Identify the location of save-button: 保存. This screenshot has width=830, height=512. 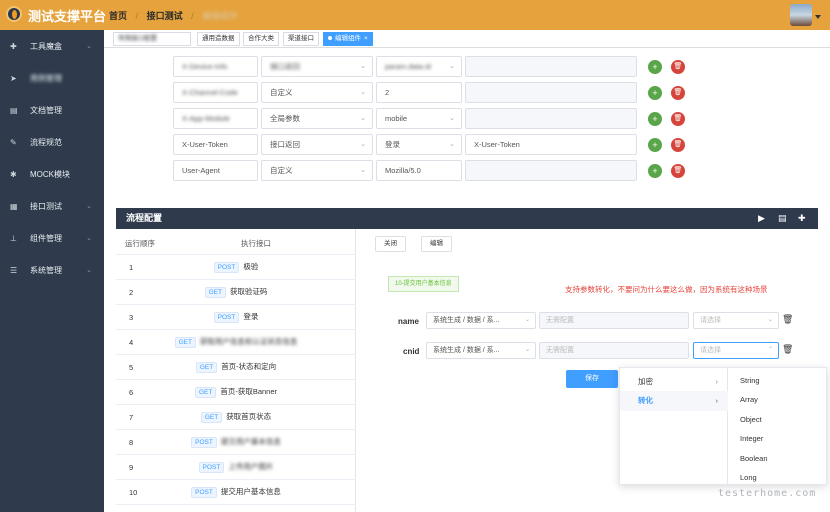
(592, 379).